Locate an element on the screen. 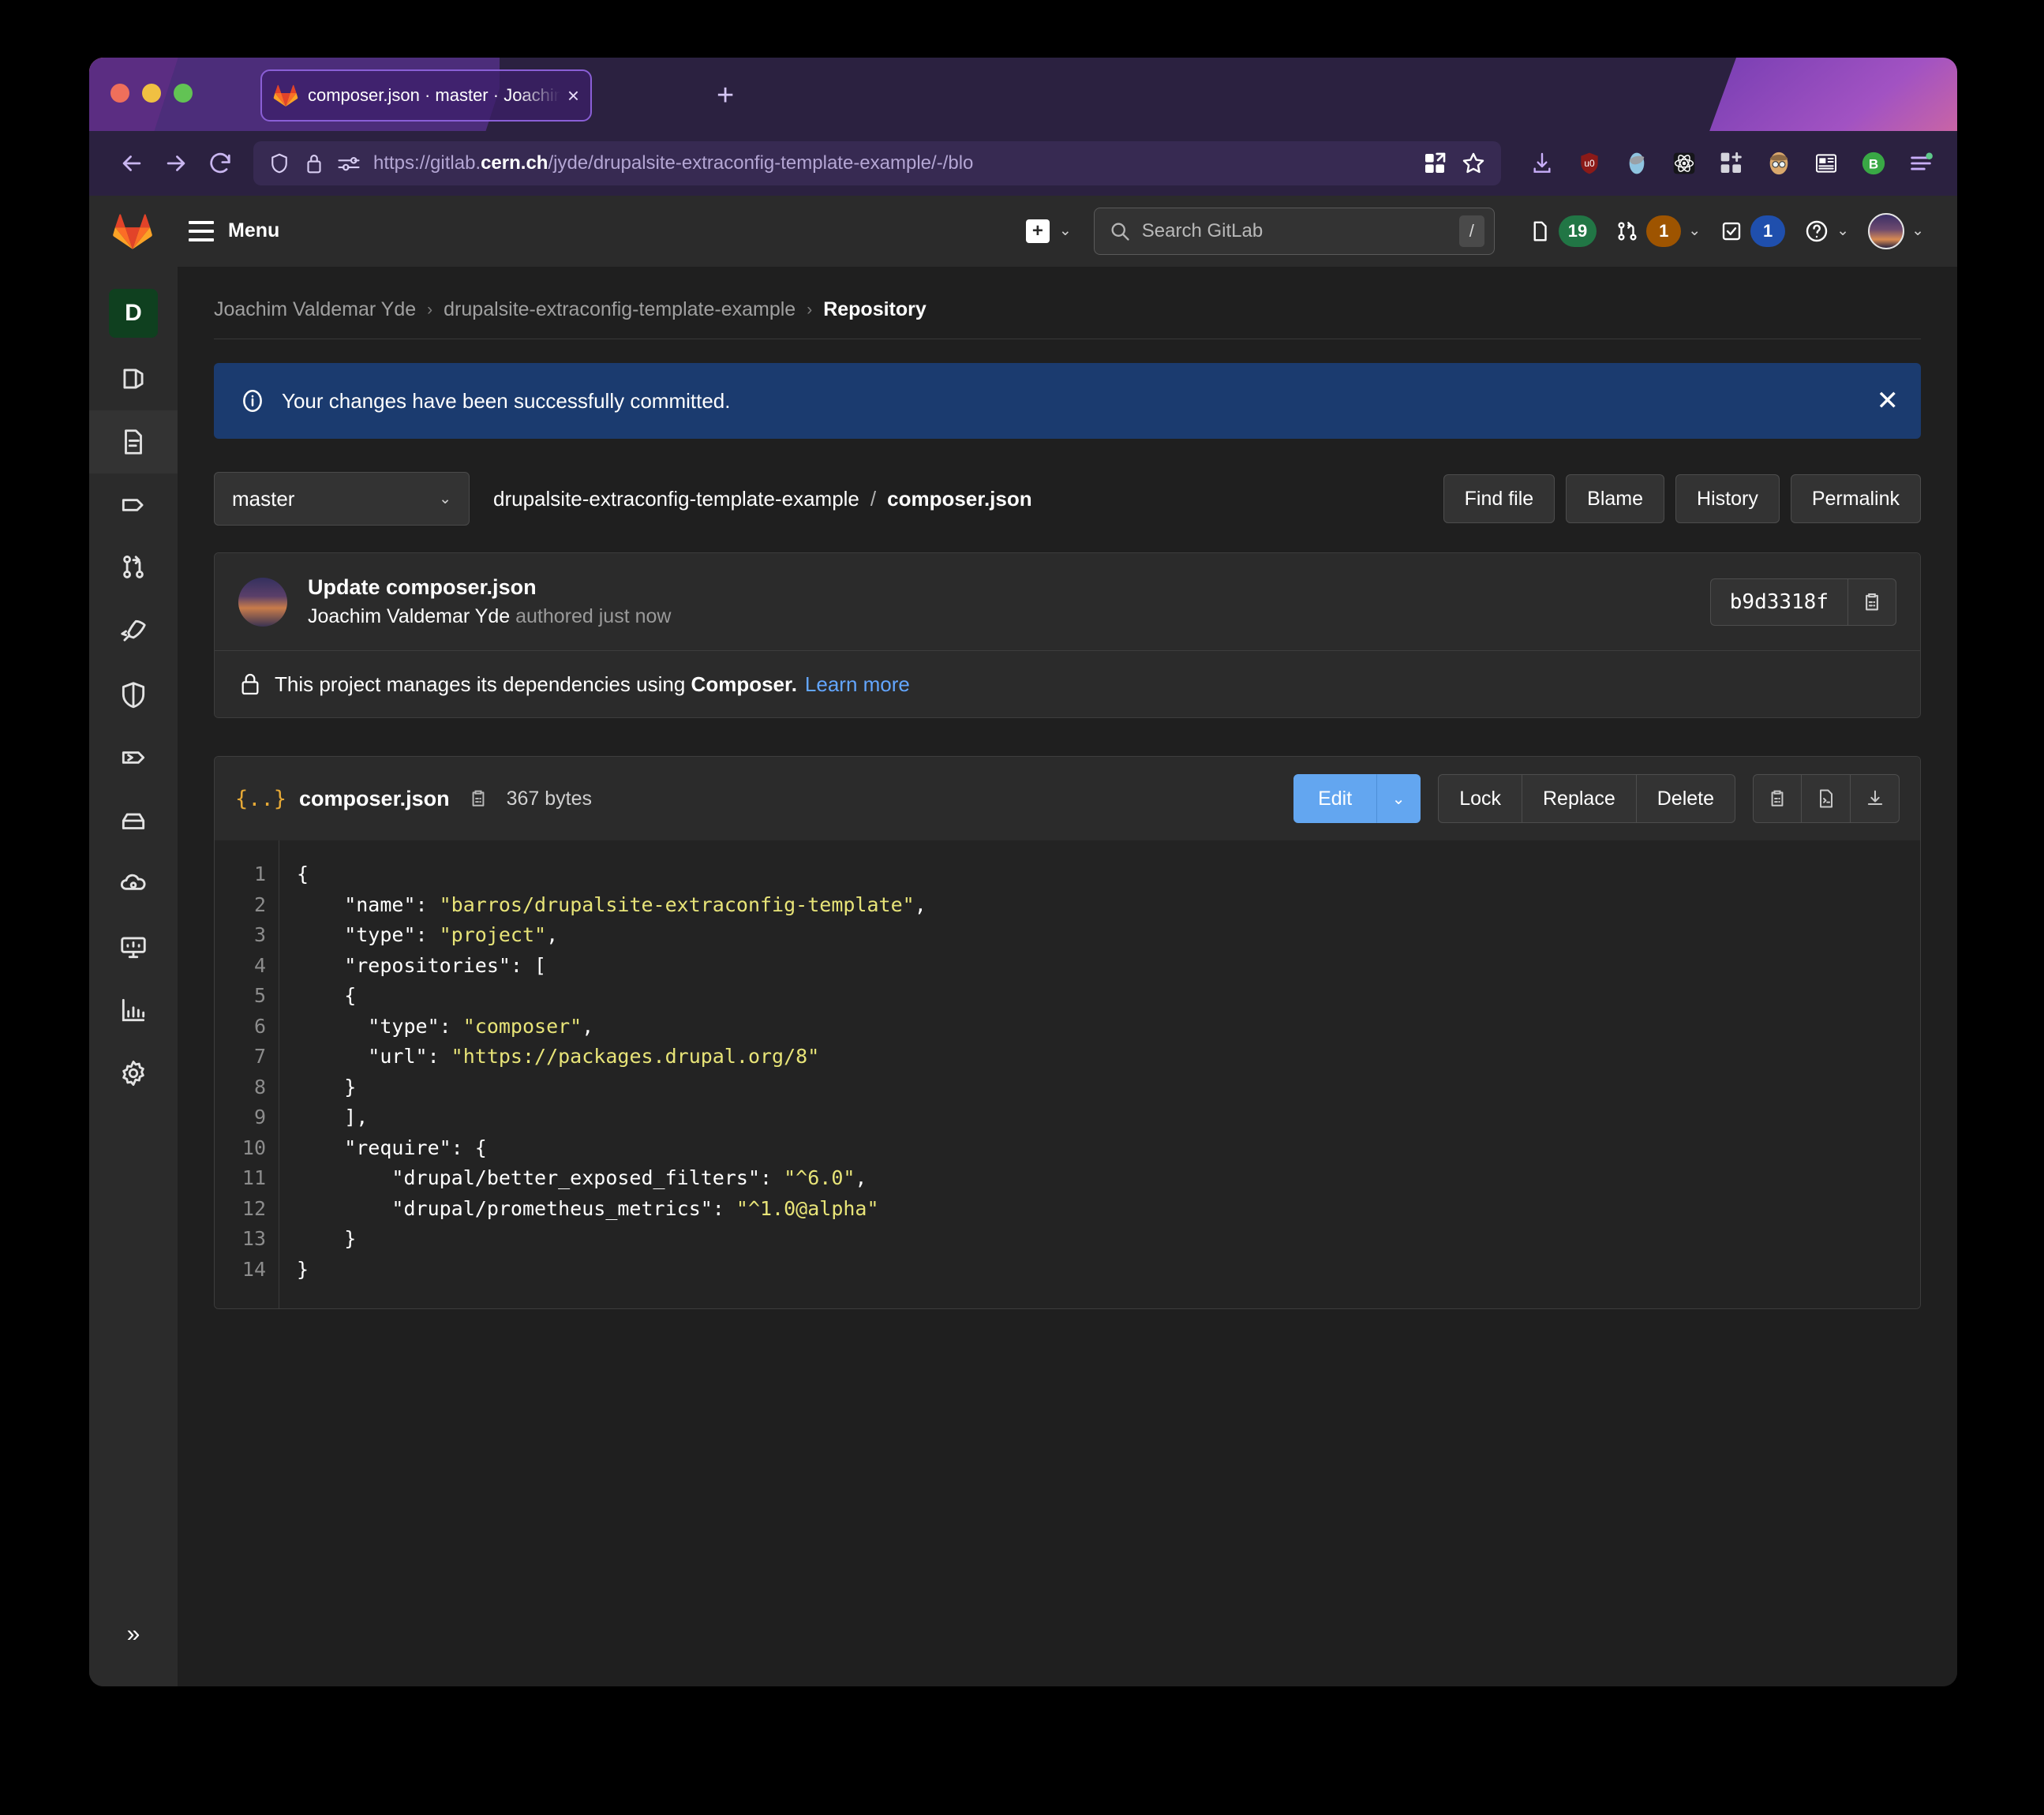 The width and height of the screenshot is (2044, 1815). sidebar-item-analytics is located at coordinates (133, 1010).